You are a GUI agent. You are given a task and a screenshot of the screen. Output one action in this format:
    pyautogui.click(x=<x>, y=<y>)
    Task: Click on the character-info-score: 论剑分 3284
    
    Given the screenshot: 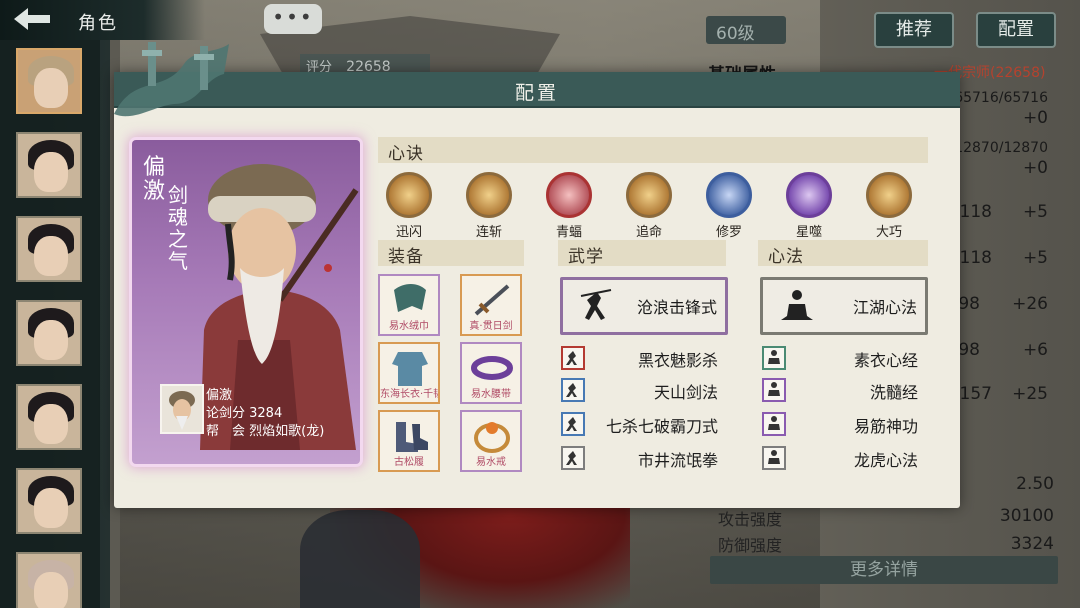 What is the action you would take?
    pyautogui.click(x=244, y=413)
    